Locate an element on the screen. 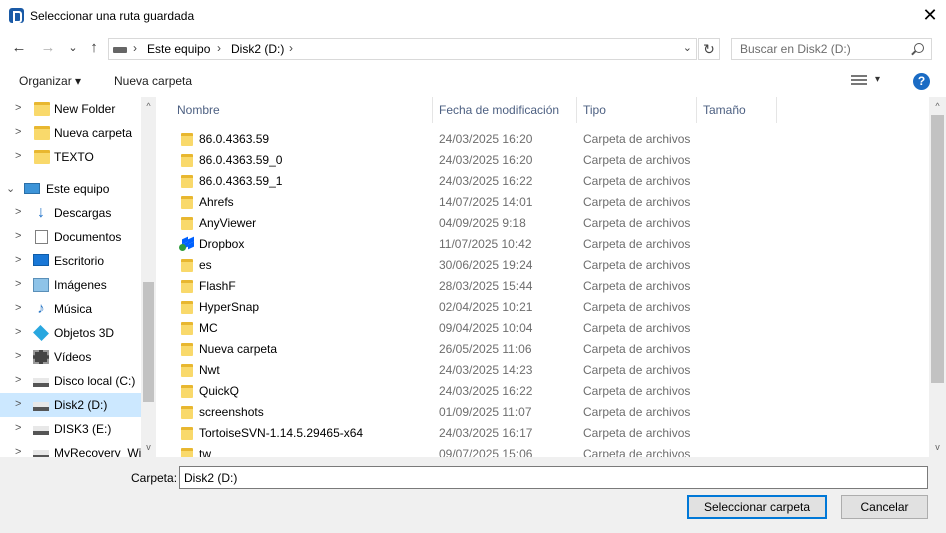  tree-item-nueva-carpeta: > Nueva carpeta is located at coordinates (70, 133).